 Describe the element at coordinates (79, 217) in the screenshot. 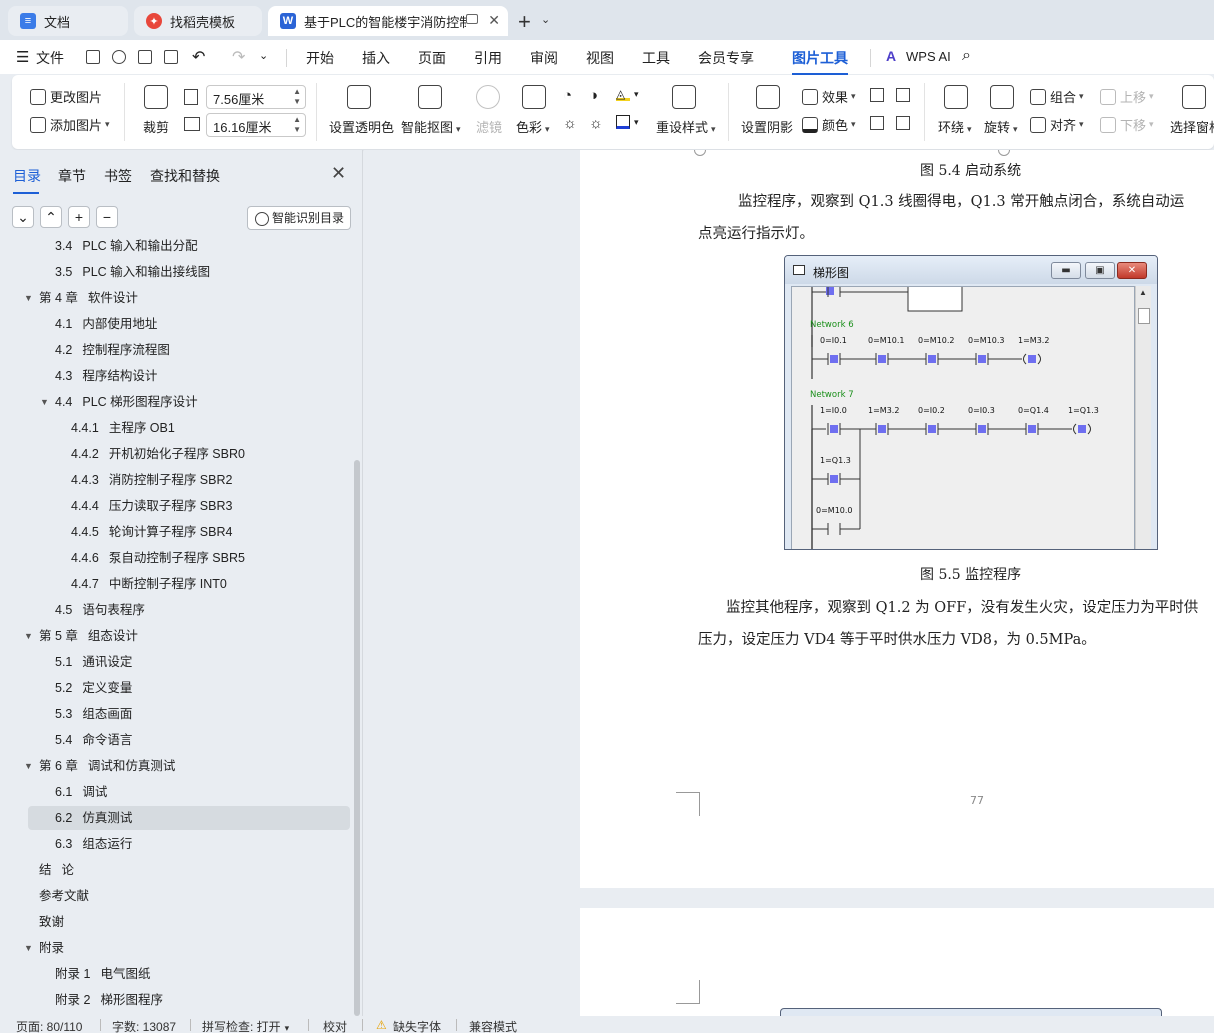

I see `add-heading-icon: +` at that location.